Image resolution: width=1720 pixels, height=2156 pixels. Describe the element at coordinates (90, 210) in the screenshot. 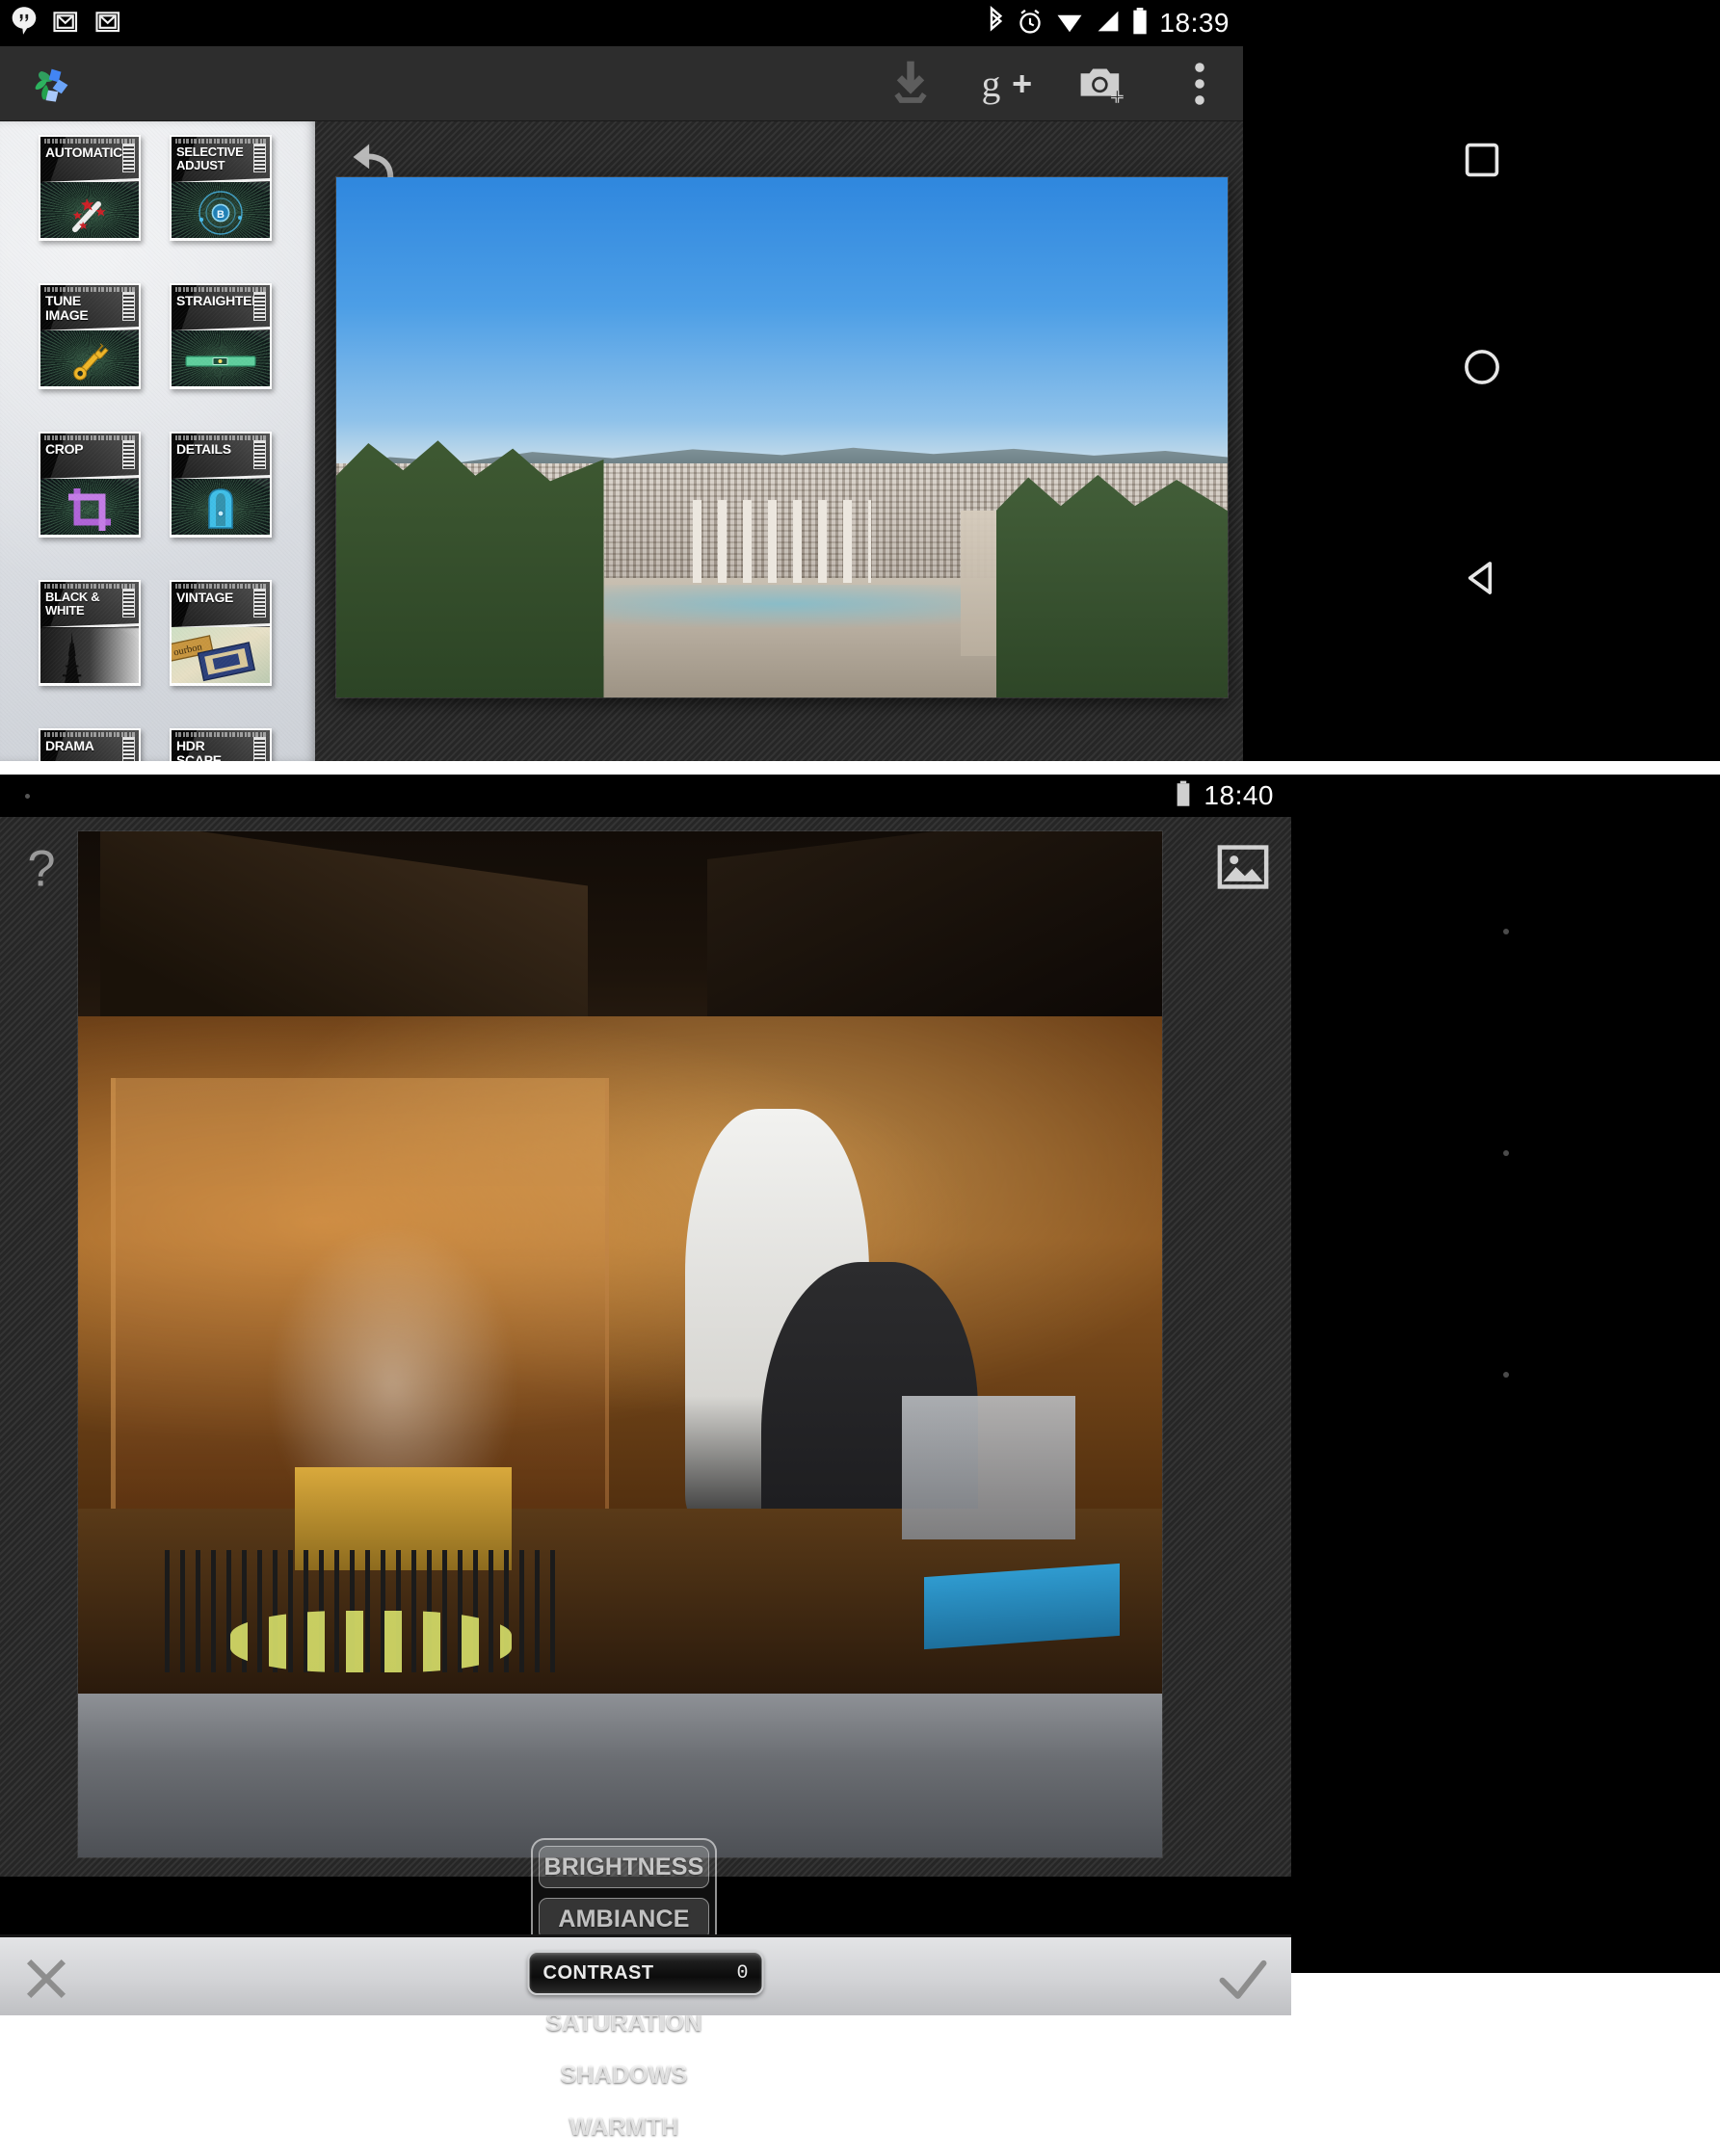

I see `magic-wand-icon` at that location.